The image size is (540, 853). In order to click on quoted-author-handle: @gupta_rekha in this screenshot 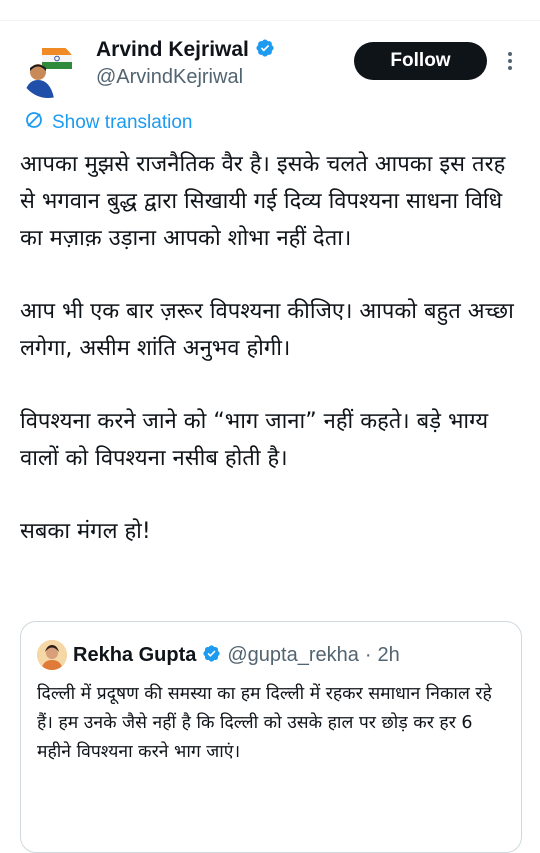, I will do `click(293, 655)`.